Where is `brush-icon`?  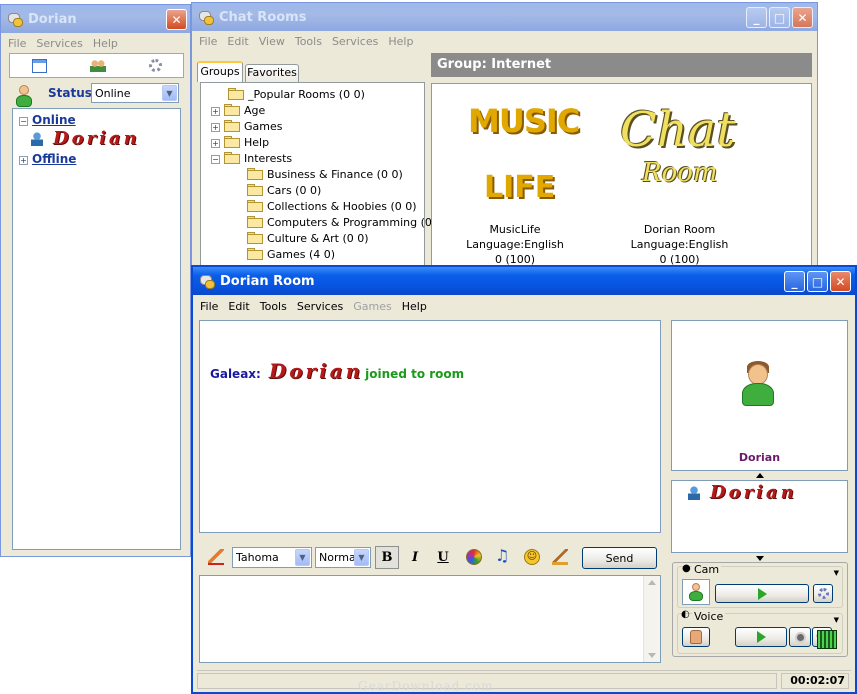
brush-icon is located at coordinates (560, 557).